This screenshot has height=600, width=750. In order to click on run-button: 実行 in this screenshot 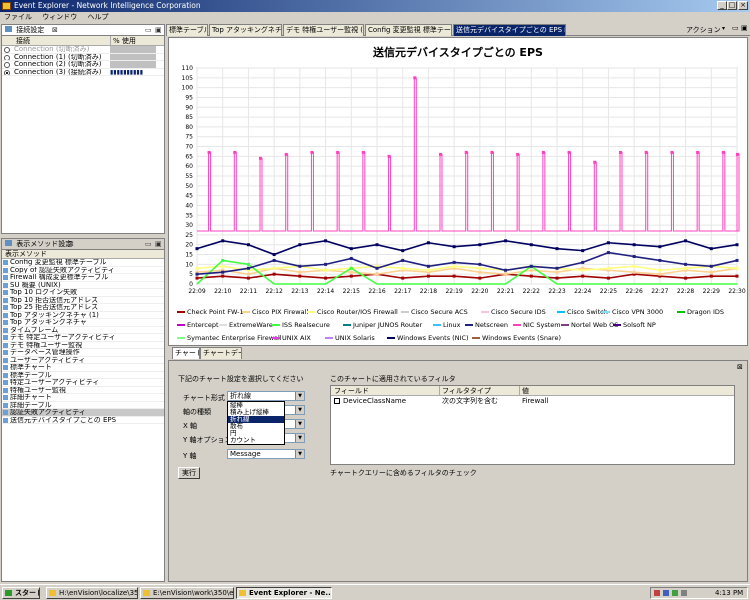, I will do `click(189, 473)`.